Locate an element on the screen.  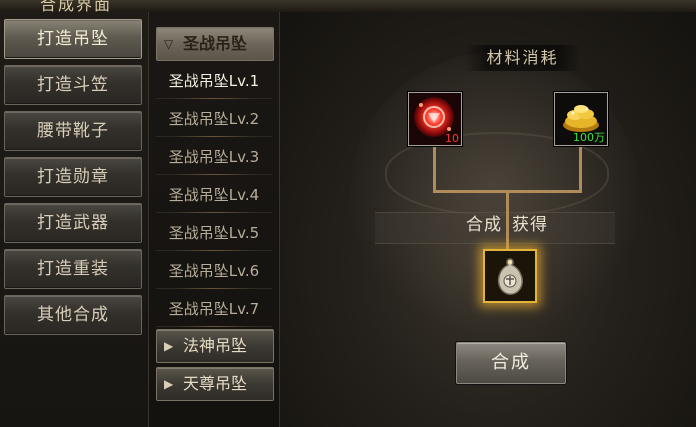
group-header-holy-war-pendant: ▽ 圣战吊坠 is located at coordinates (215, 44).